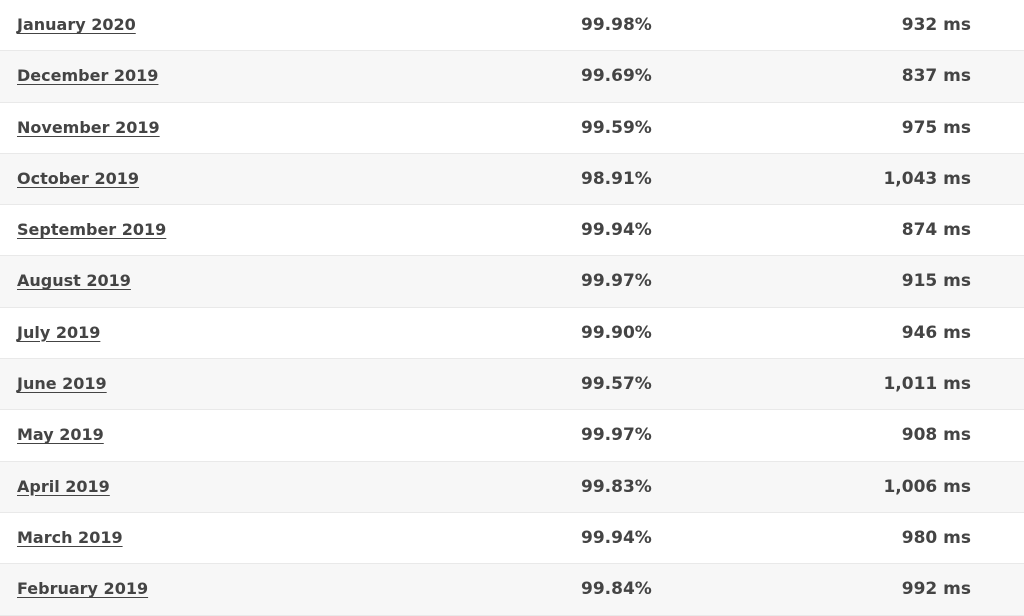 The image size is (1024, 616). Describe the element at coordinates (927, 178) in the screenshot. I see `response-time-value: 1,043 ms` at that location.